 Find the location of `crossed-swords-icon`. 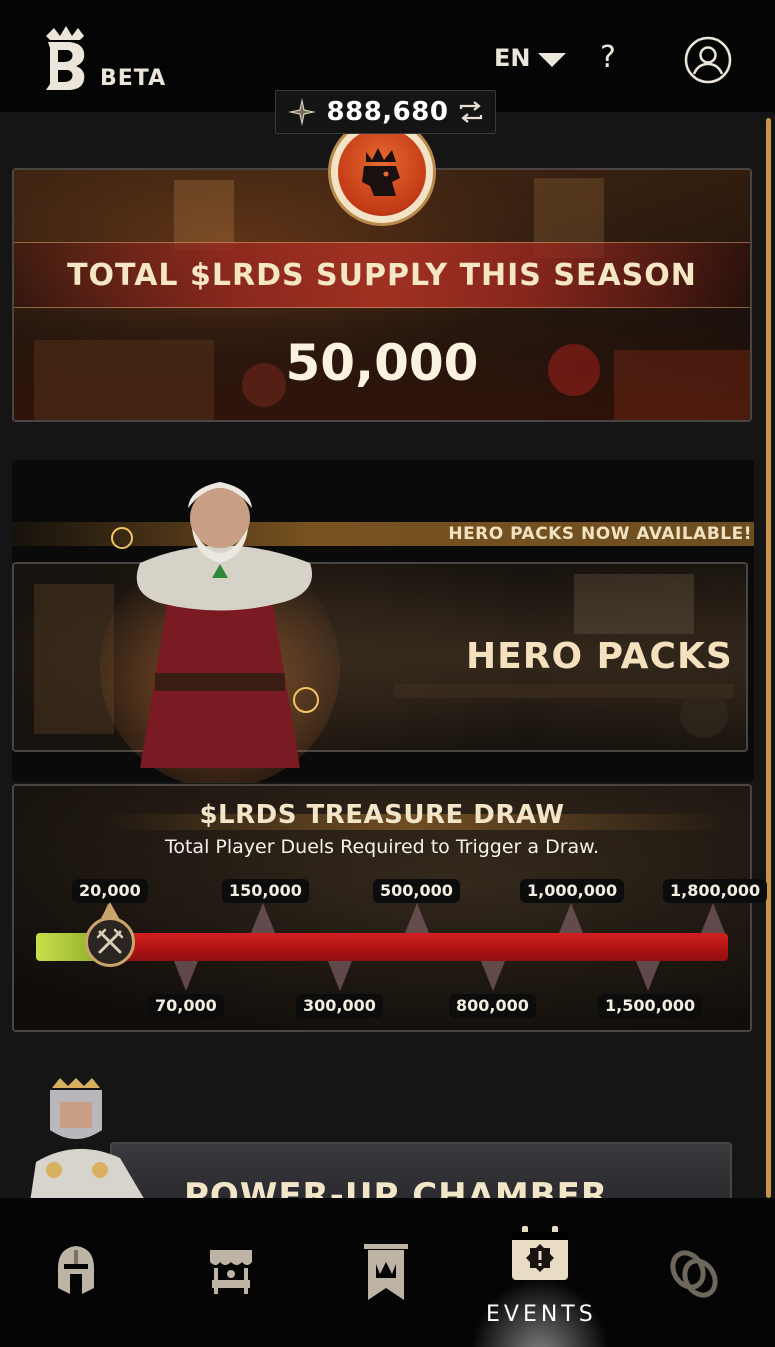

crossed-swords-icon is located at coordinates (110, 941).